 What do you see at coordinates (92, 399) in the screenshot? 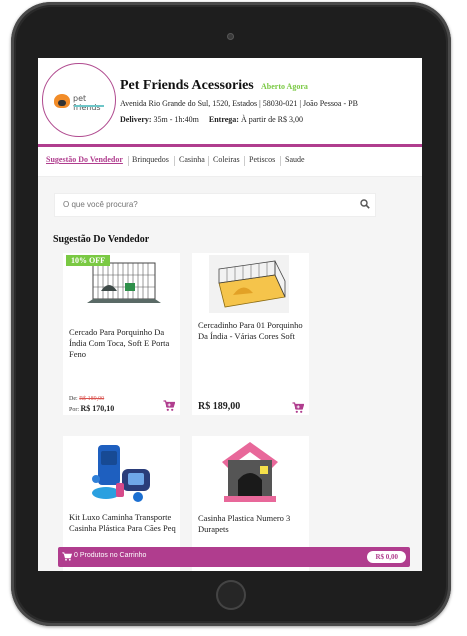
I see `old-price-value: R$ 189,00` at bounding box center [92, 399].